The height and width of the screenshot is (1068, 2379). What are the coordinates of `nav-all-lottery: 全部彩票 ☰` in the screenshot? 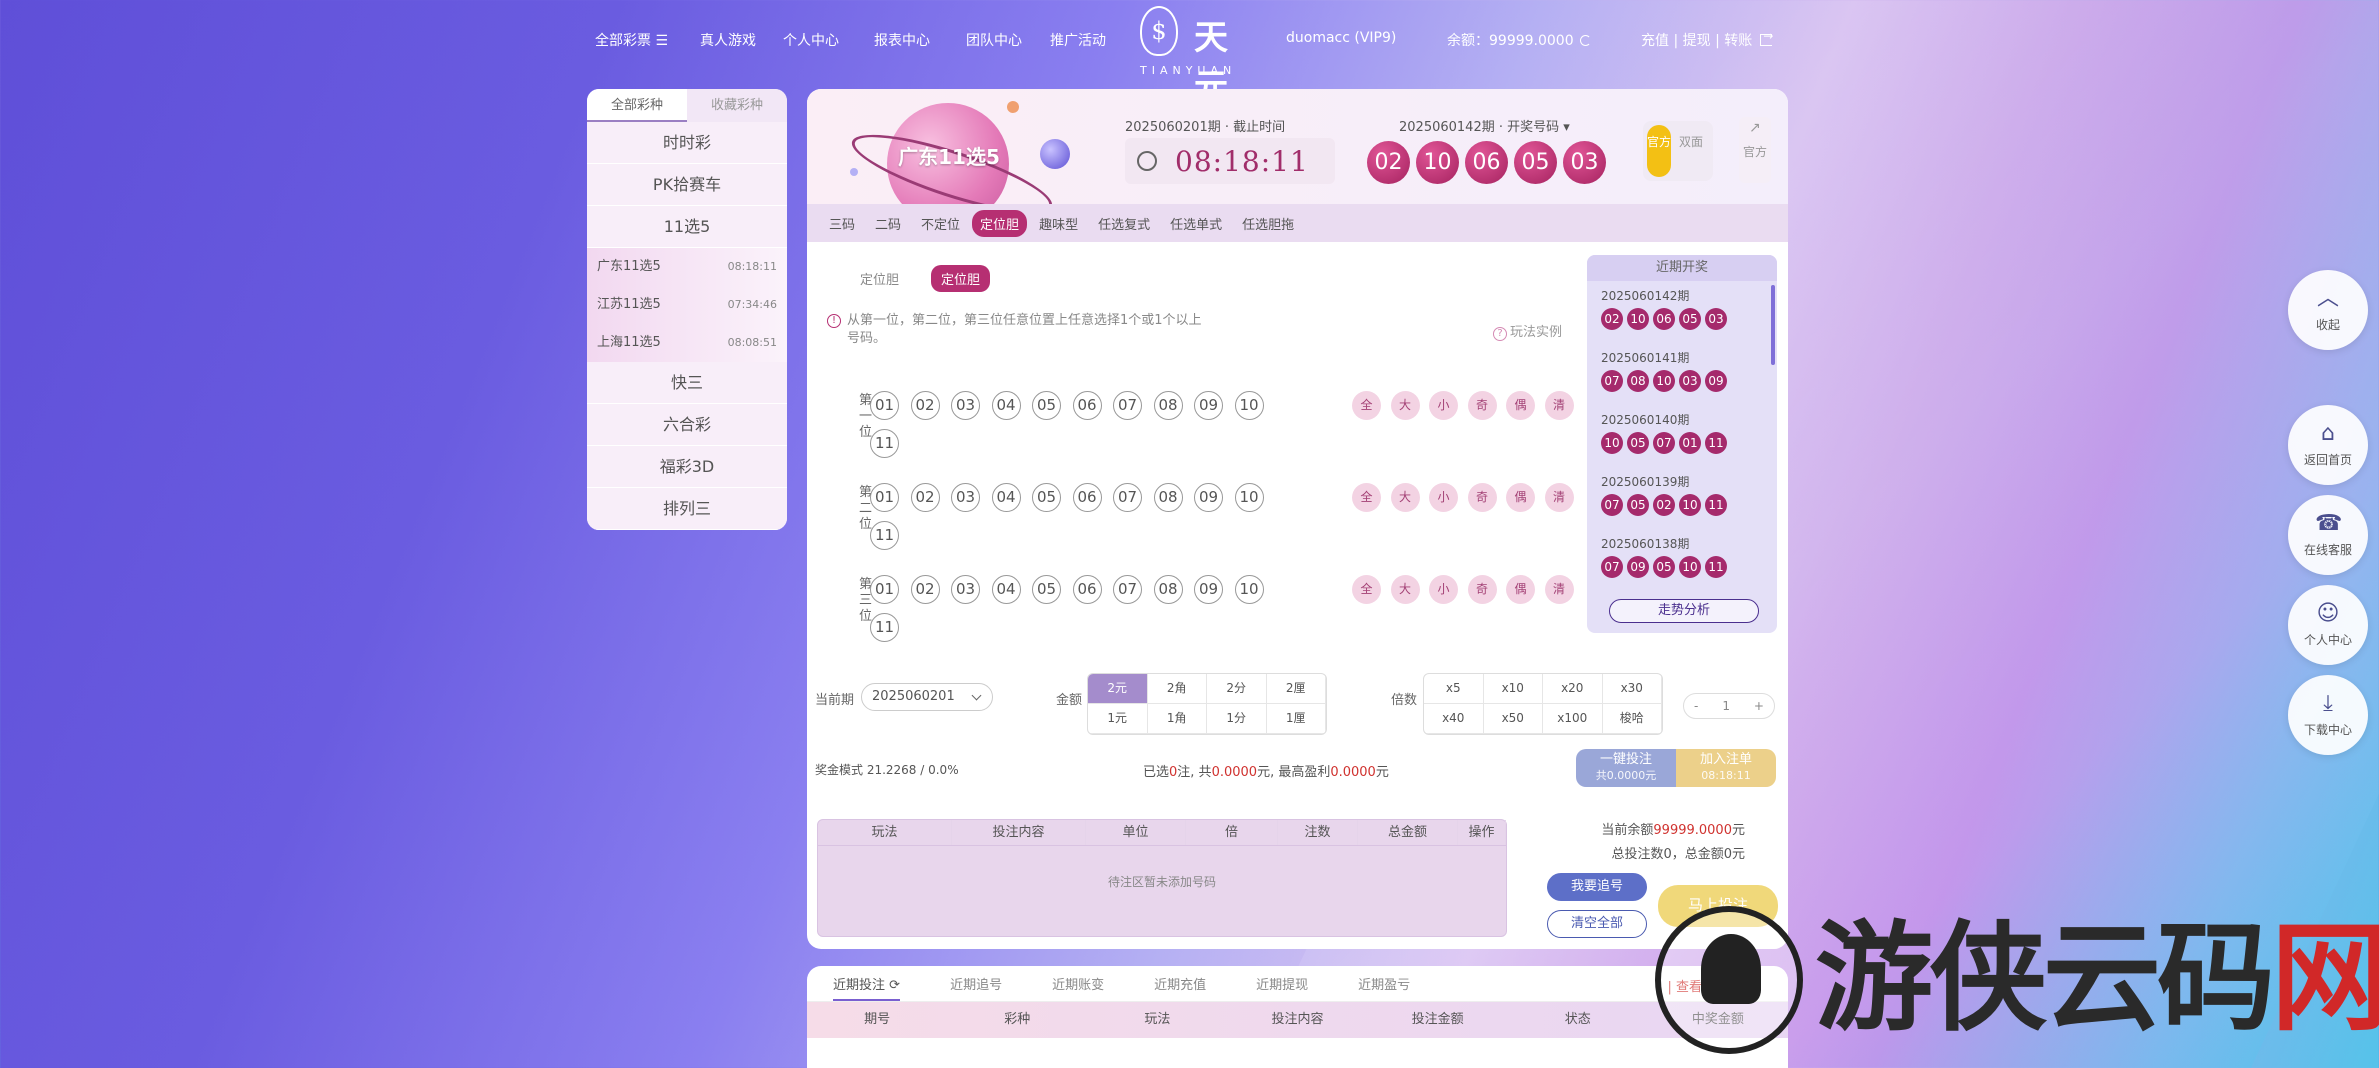 It's located at (631, 40).